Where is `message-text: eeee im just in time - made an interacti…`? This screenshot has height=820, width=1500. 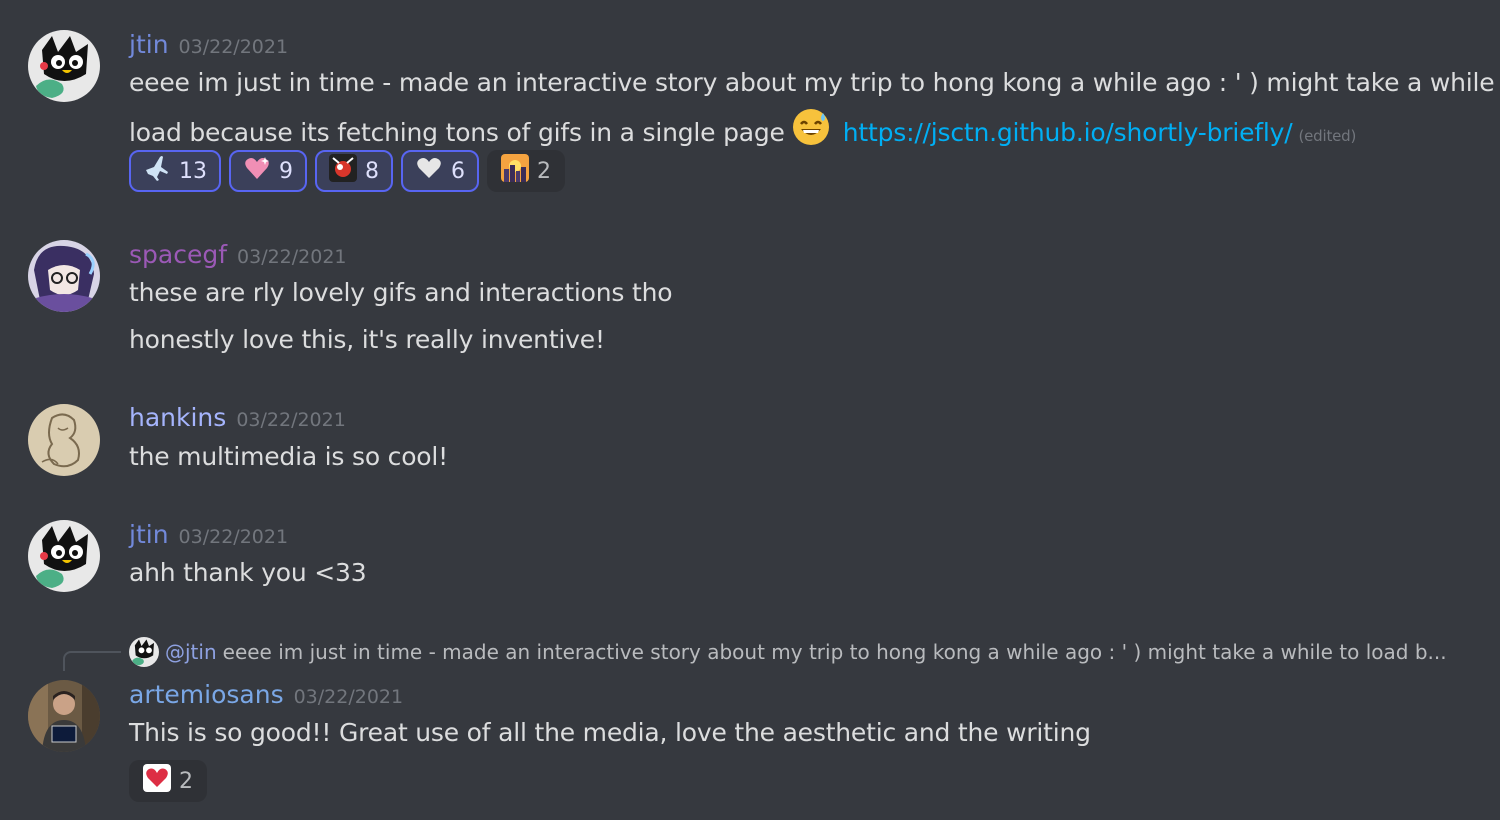
message-text: eeee im just in time - made an interacti… is located at coordinates (814, 82).